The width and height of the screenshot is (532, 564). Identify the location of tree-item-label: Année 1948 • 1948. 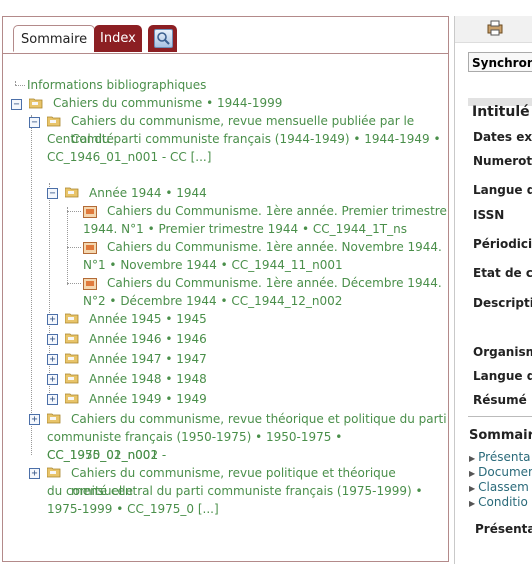
(148, 379).